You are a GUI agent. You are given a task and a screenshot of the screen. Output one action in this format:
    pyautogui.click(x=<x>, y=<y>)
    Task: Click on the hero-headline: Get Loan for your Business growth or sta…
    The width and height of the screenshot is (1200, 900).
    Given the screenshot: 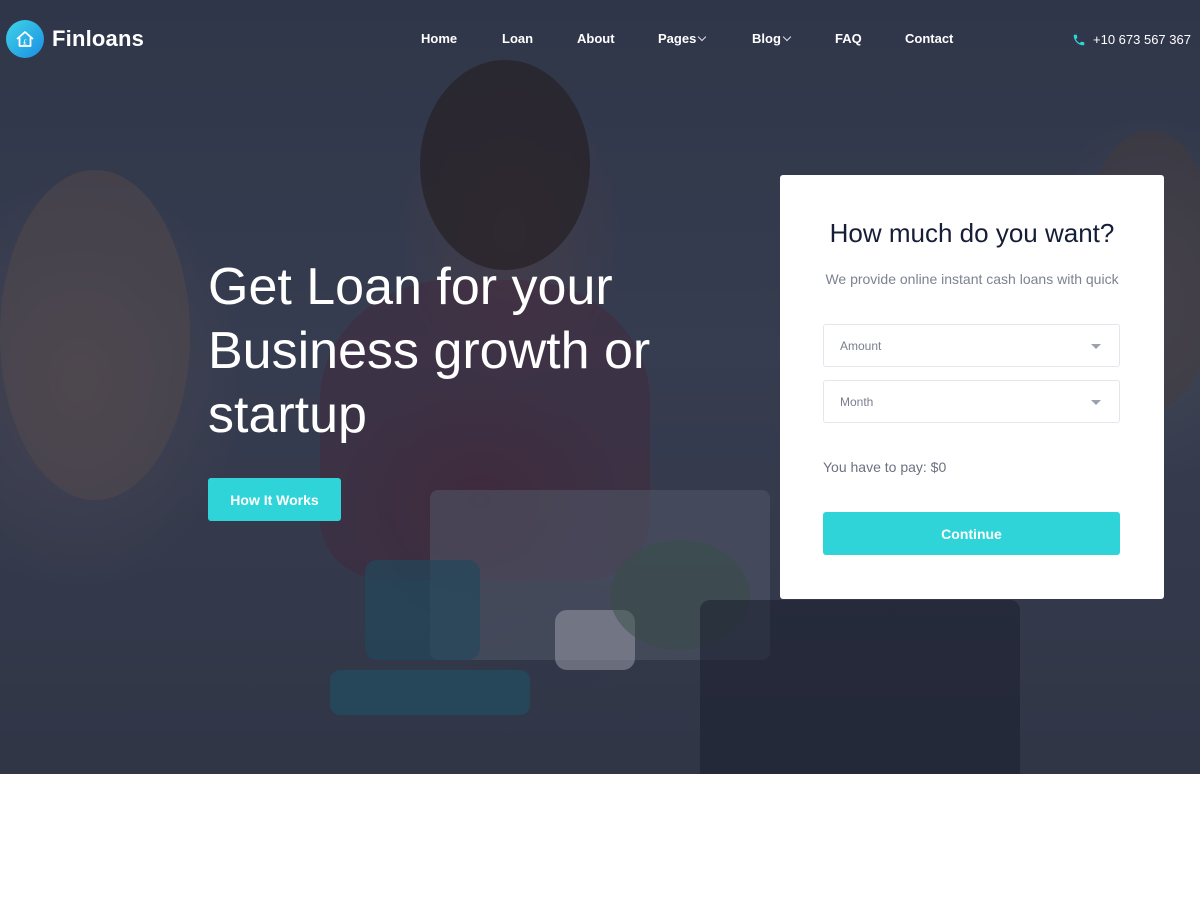 What is the action you would take?
    pyautogui.click(x=429, y=351)
    